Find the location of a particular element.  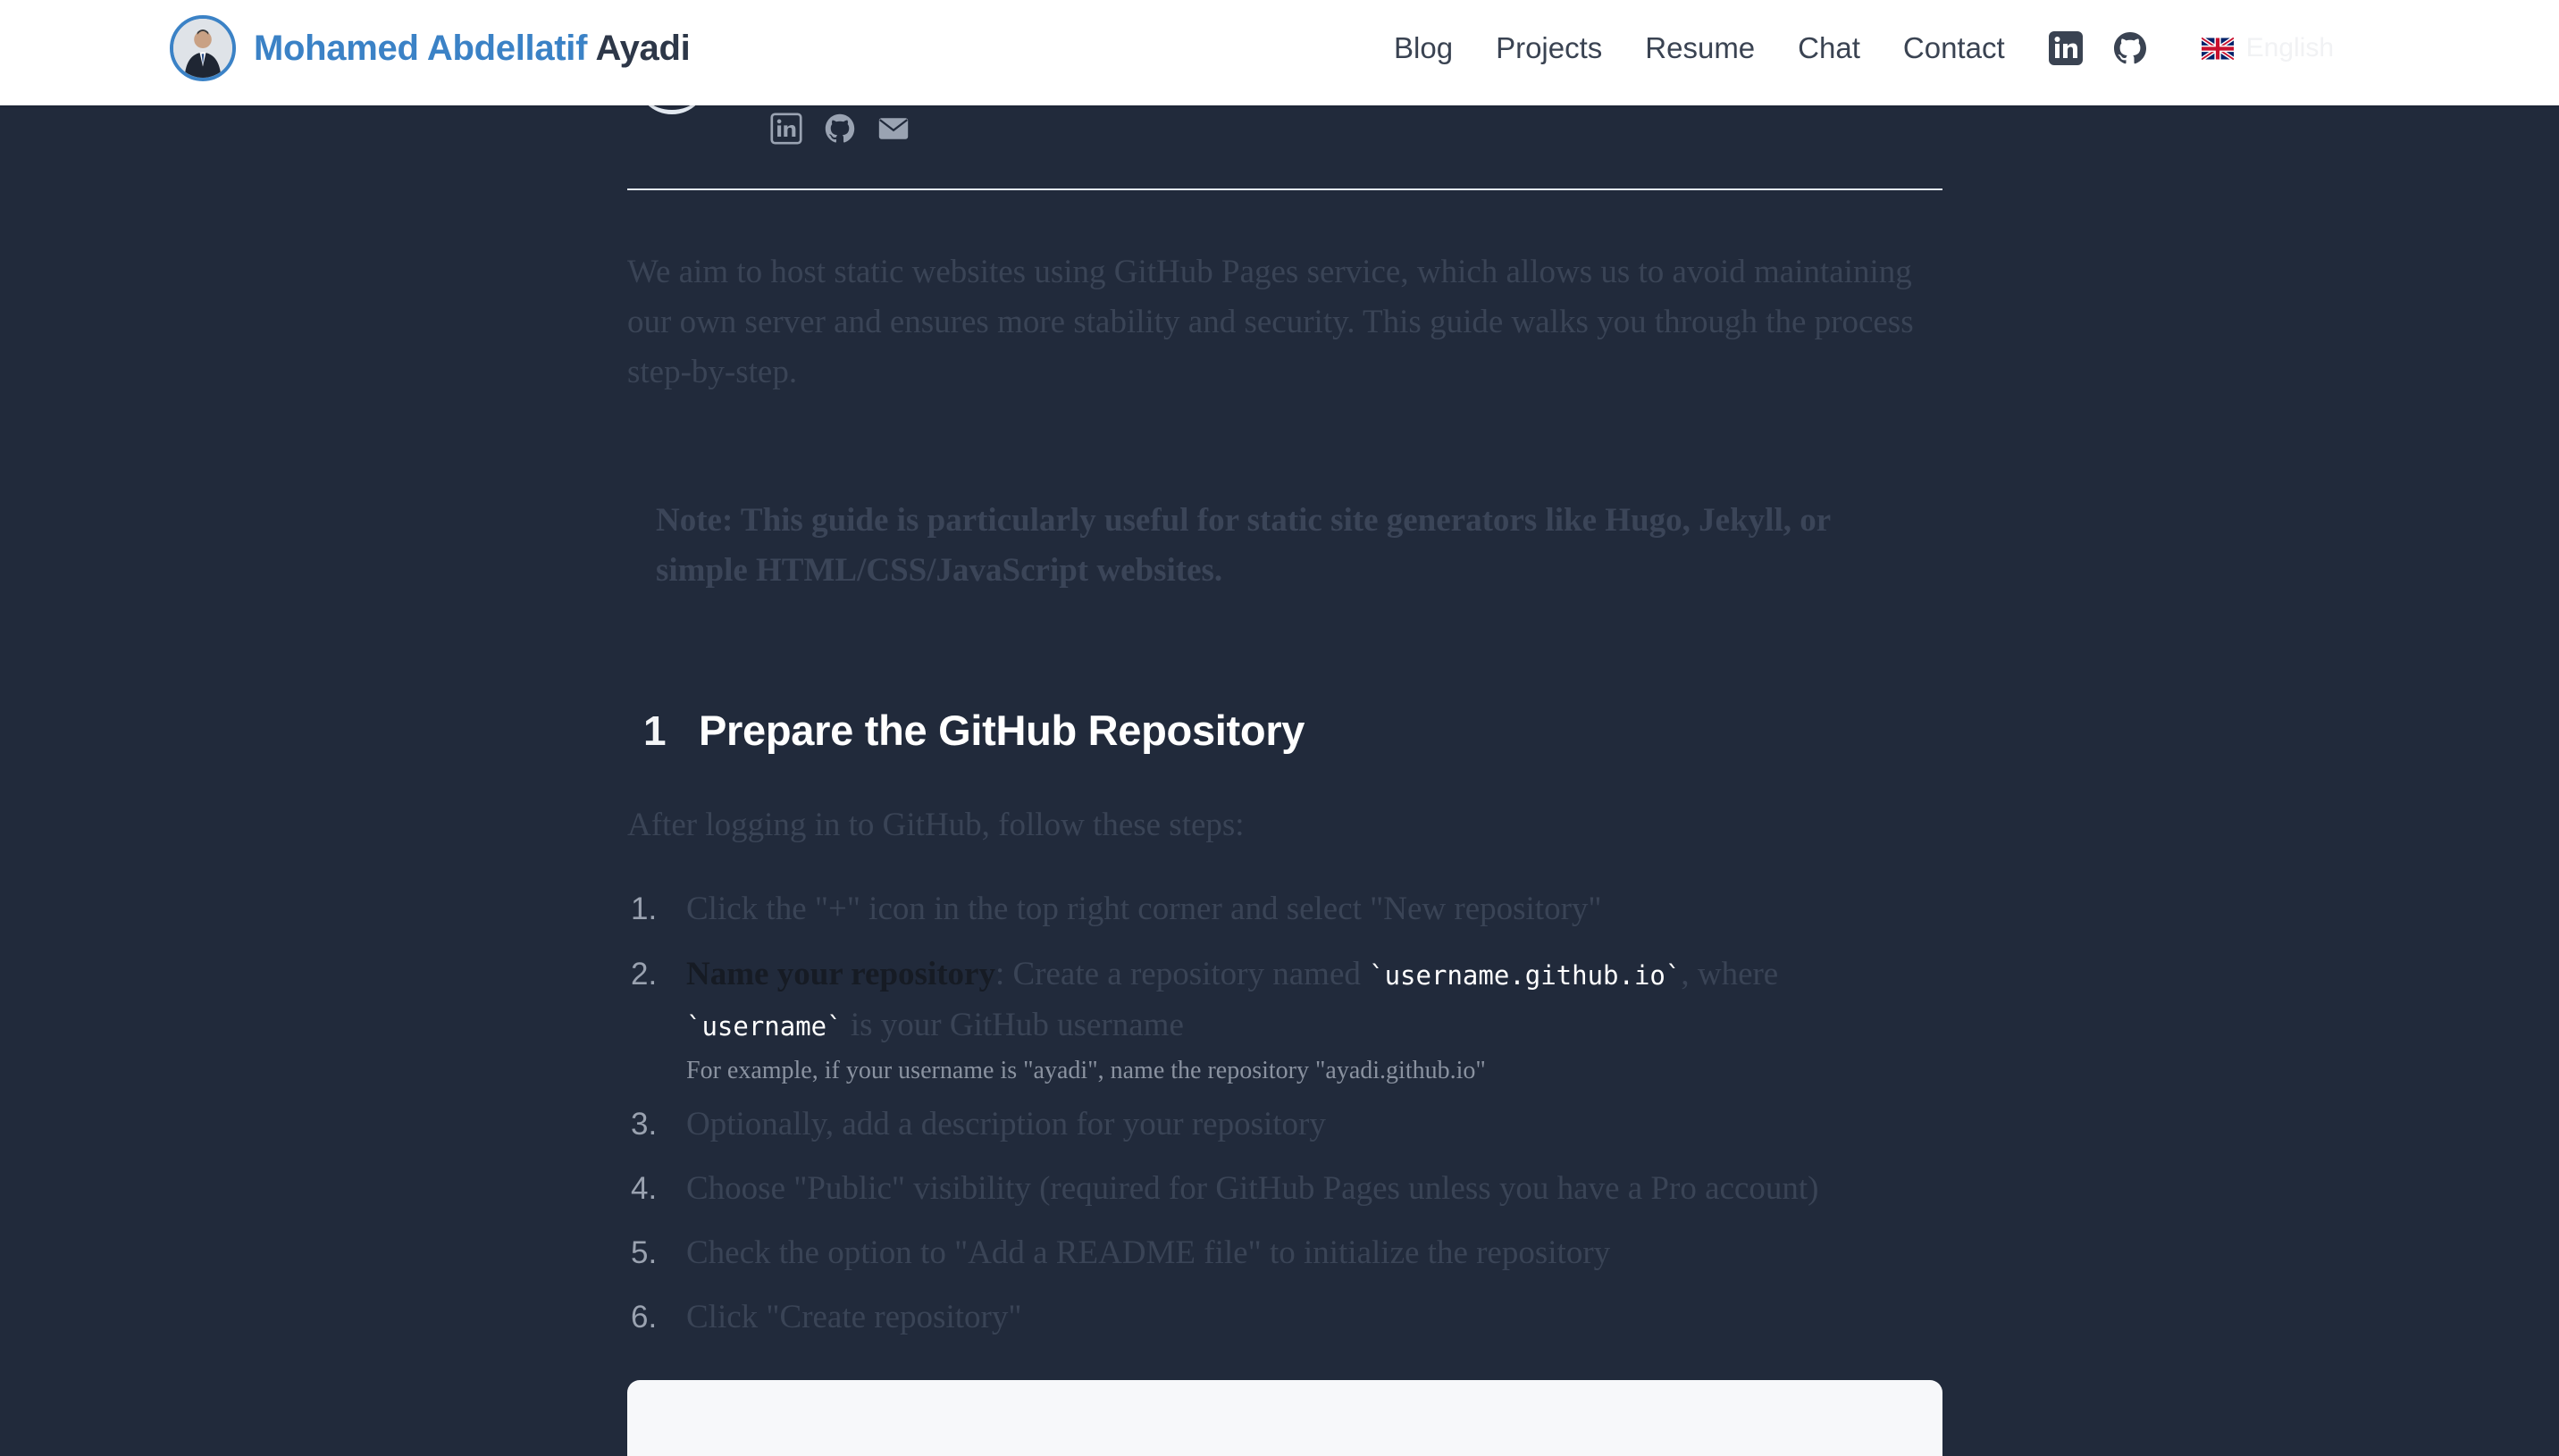

brand-last-name: Ayadi is located at coordinates (643, 48).